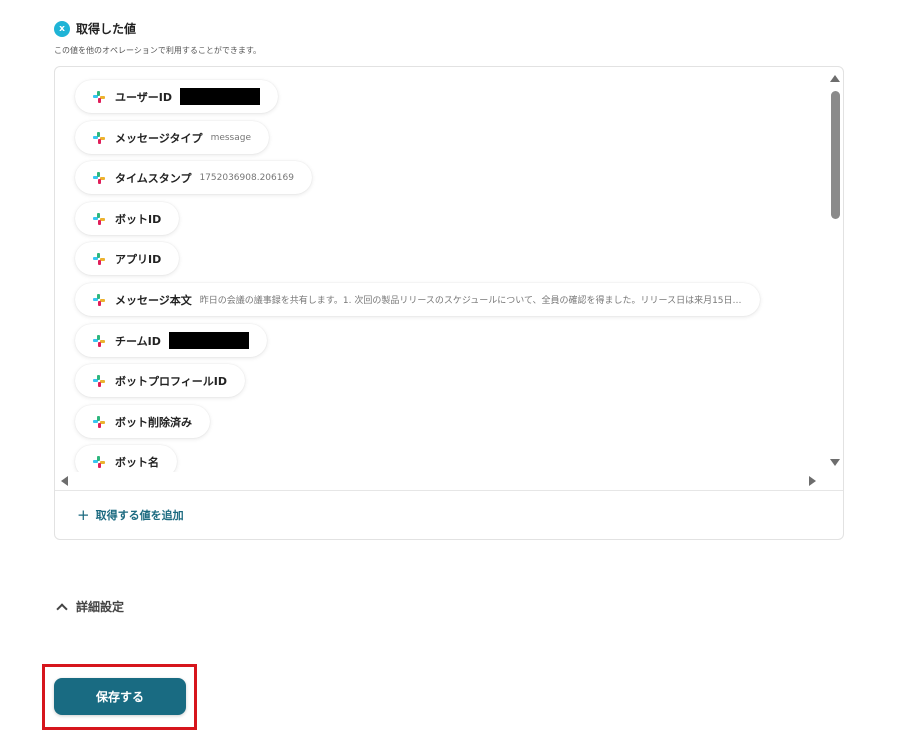  What do you see at coordinates (139, 515) in the screenshot?
I see `add-value-label: 取得する値を追加` at bounding box center [139, 515].